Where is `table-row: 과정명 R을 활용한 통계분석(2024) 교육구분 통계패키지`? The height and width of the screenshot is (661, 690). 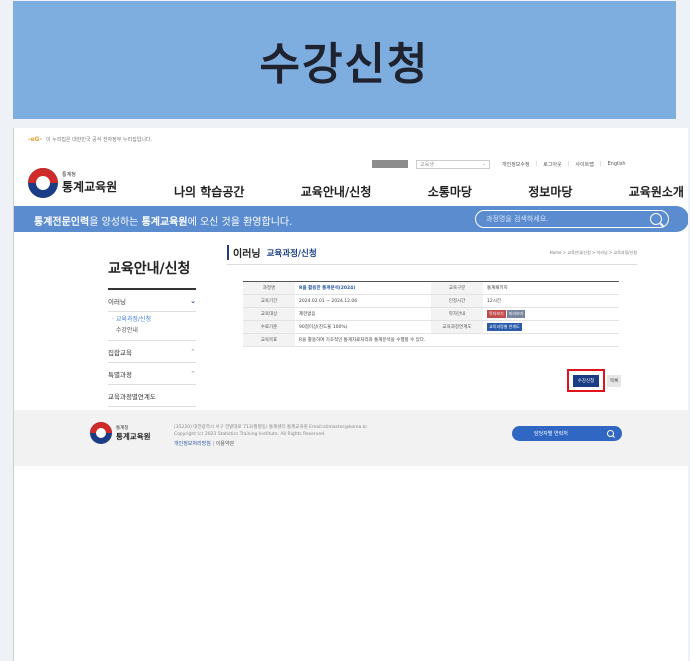 table-row: 과정명 R을 활용한 통계분석(2024) 교육구분 통계패키지 is located at coordinates (431, 288).